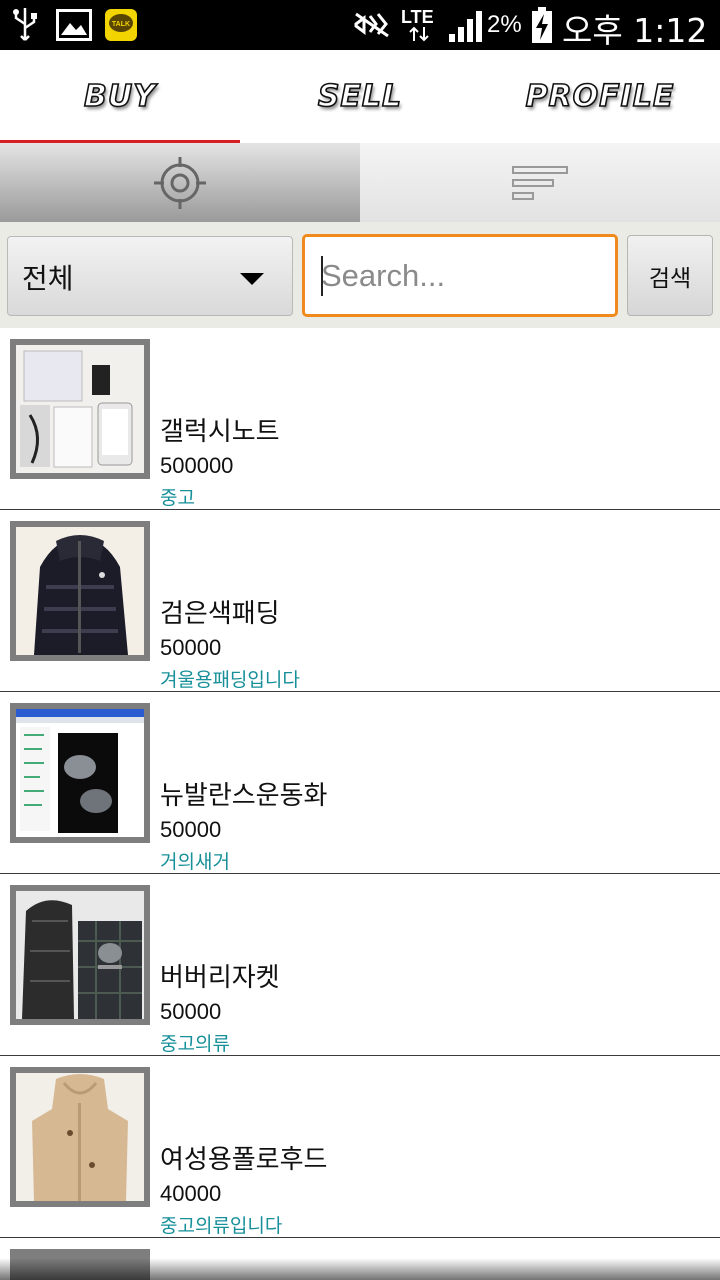  Describe the element at coordinates (150, 276) in the screenshot. I see `category-dropdown: 전체` at that location.